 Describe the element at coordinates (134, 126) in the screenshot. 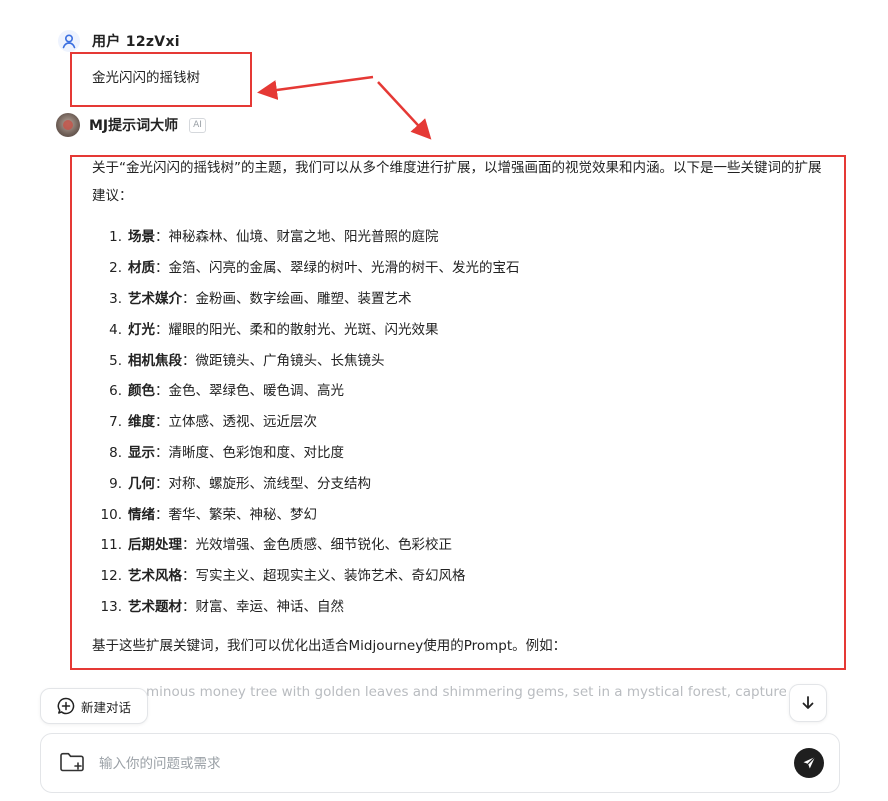

I see `bot-name: MJ提示词大师` at that location.